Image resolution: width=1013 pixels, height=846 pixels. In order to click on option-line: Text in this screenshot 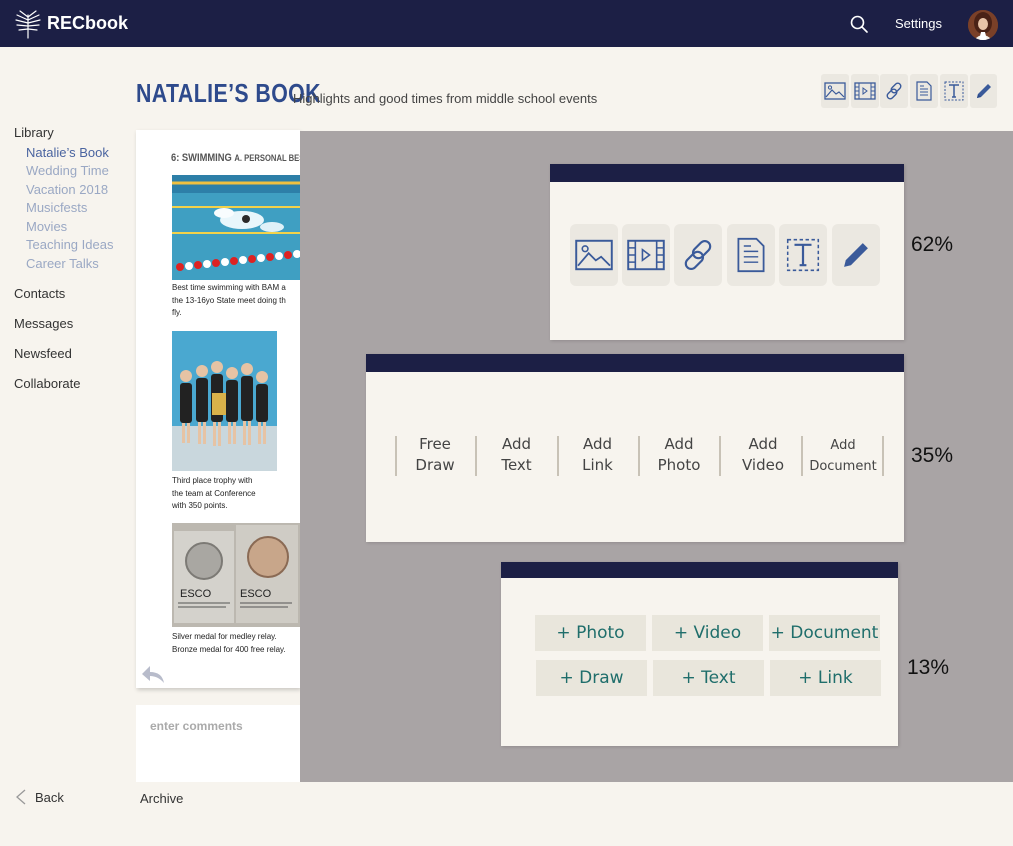, I will do `click(516, 465)`.